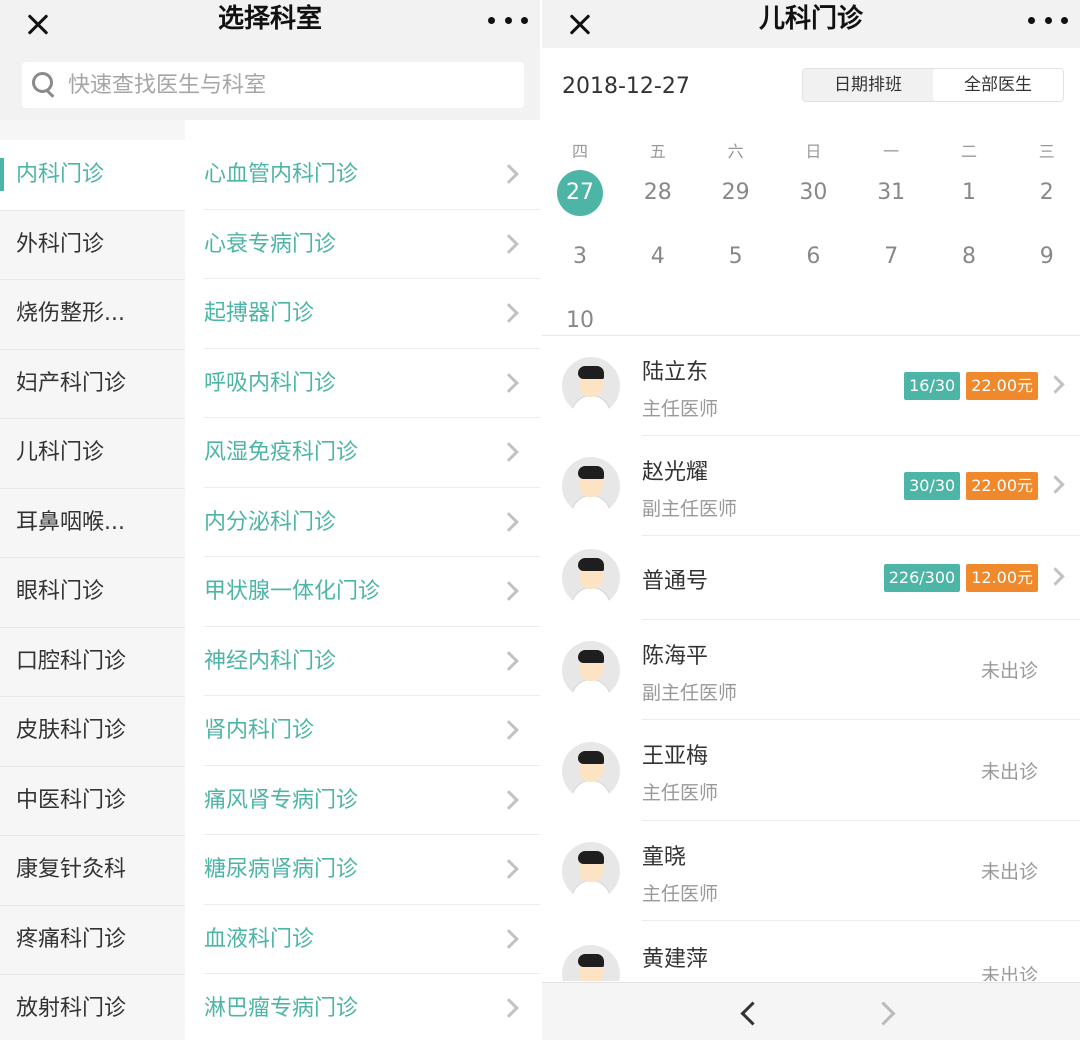 Image resolution: width=1080 pixels, height=1040 pixels. I want to click on calendar-day-number: 2, so click(1046, 192).